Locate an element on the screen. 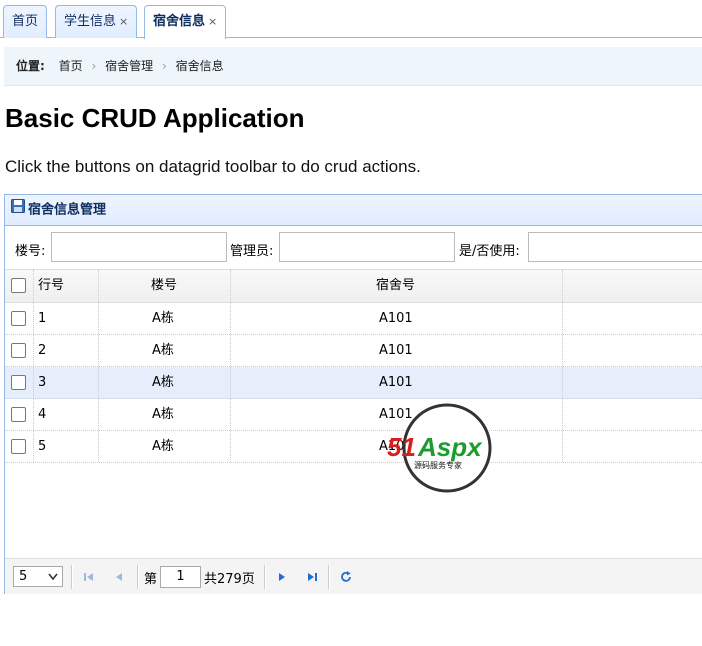 The width and height of the screenshot is (702, 646). row-number-cell: 2 is located at coordinates (42, 350).